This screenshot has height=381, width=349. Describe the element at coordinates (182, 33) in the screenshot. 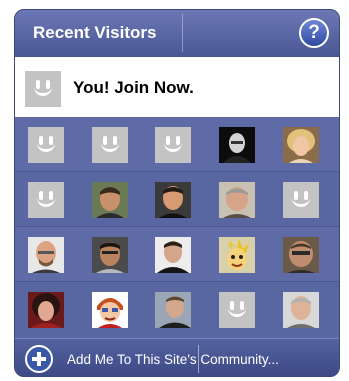

I see `header-tab-divider` at that location.